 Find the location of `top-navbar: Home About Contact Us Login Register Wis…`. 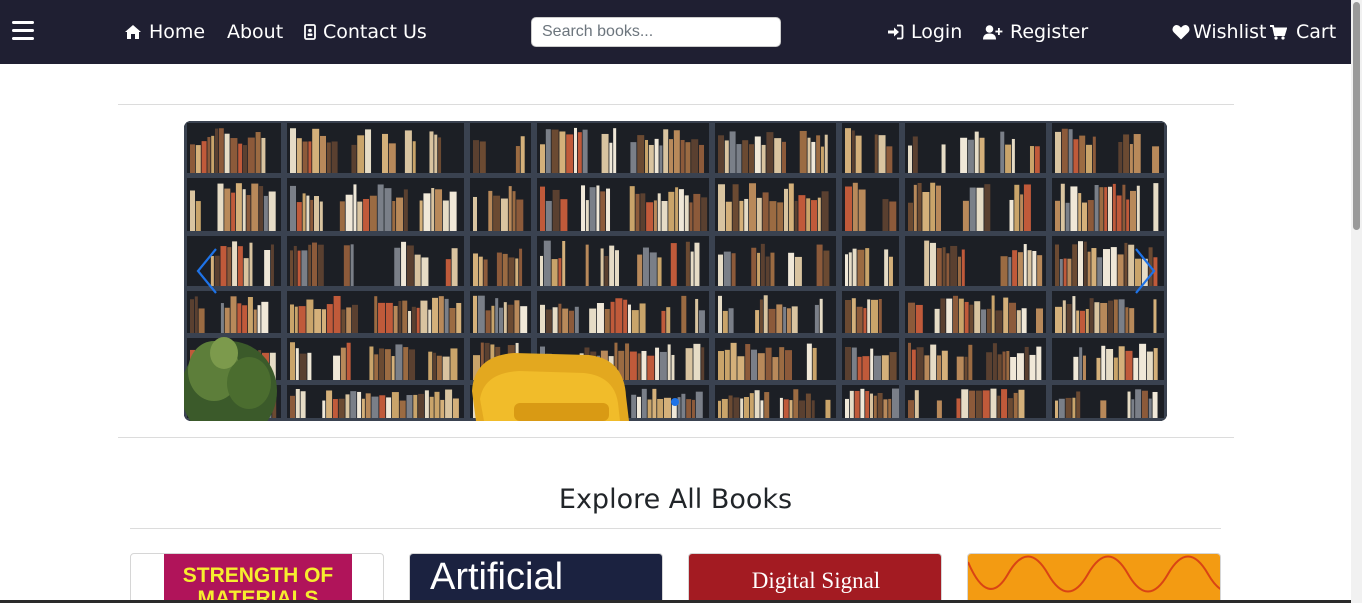

top-navbar: Home About Contact Us Login Register Wis… is located at coordinates (675, 32).